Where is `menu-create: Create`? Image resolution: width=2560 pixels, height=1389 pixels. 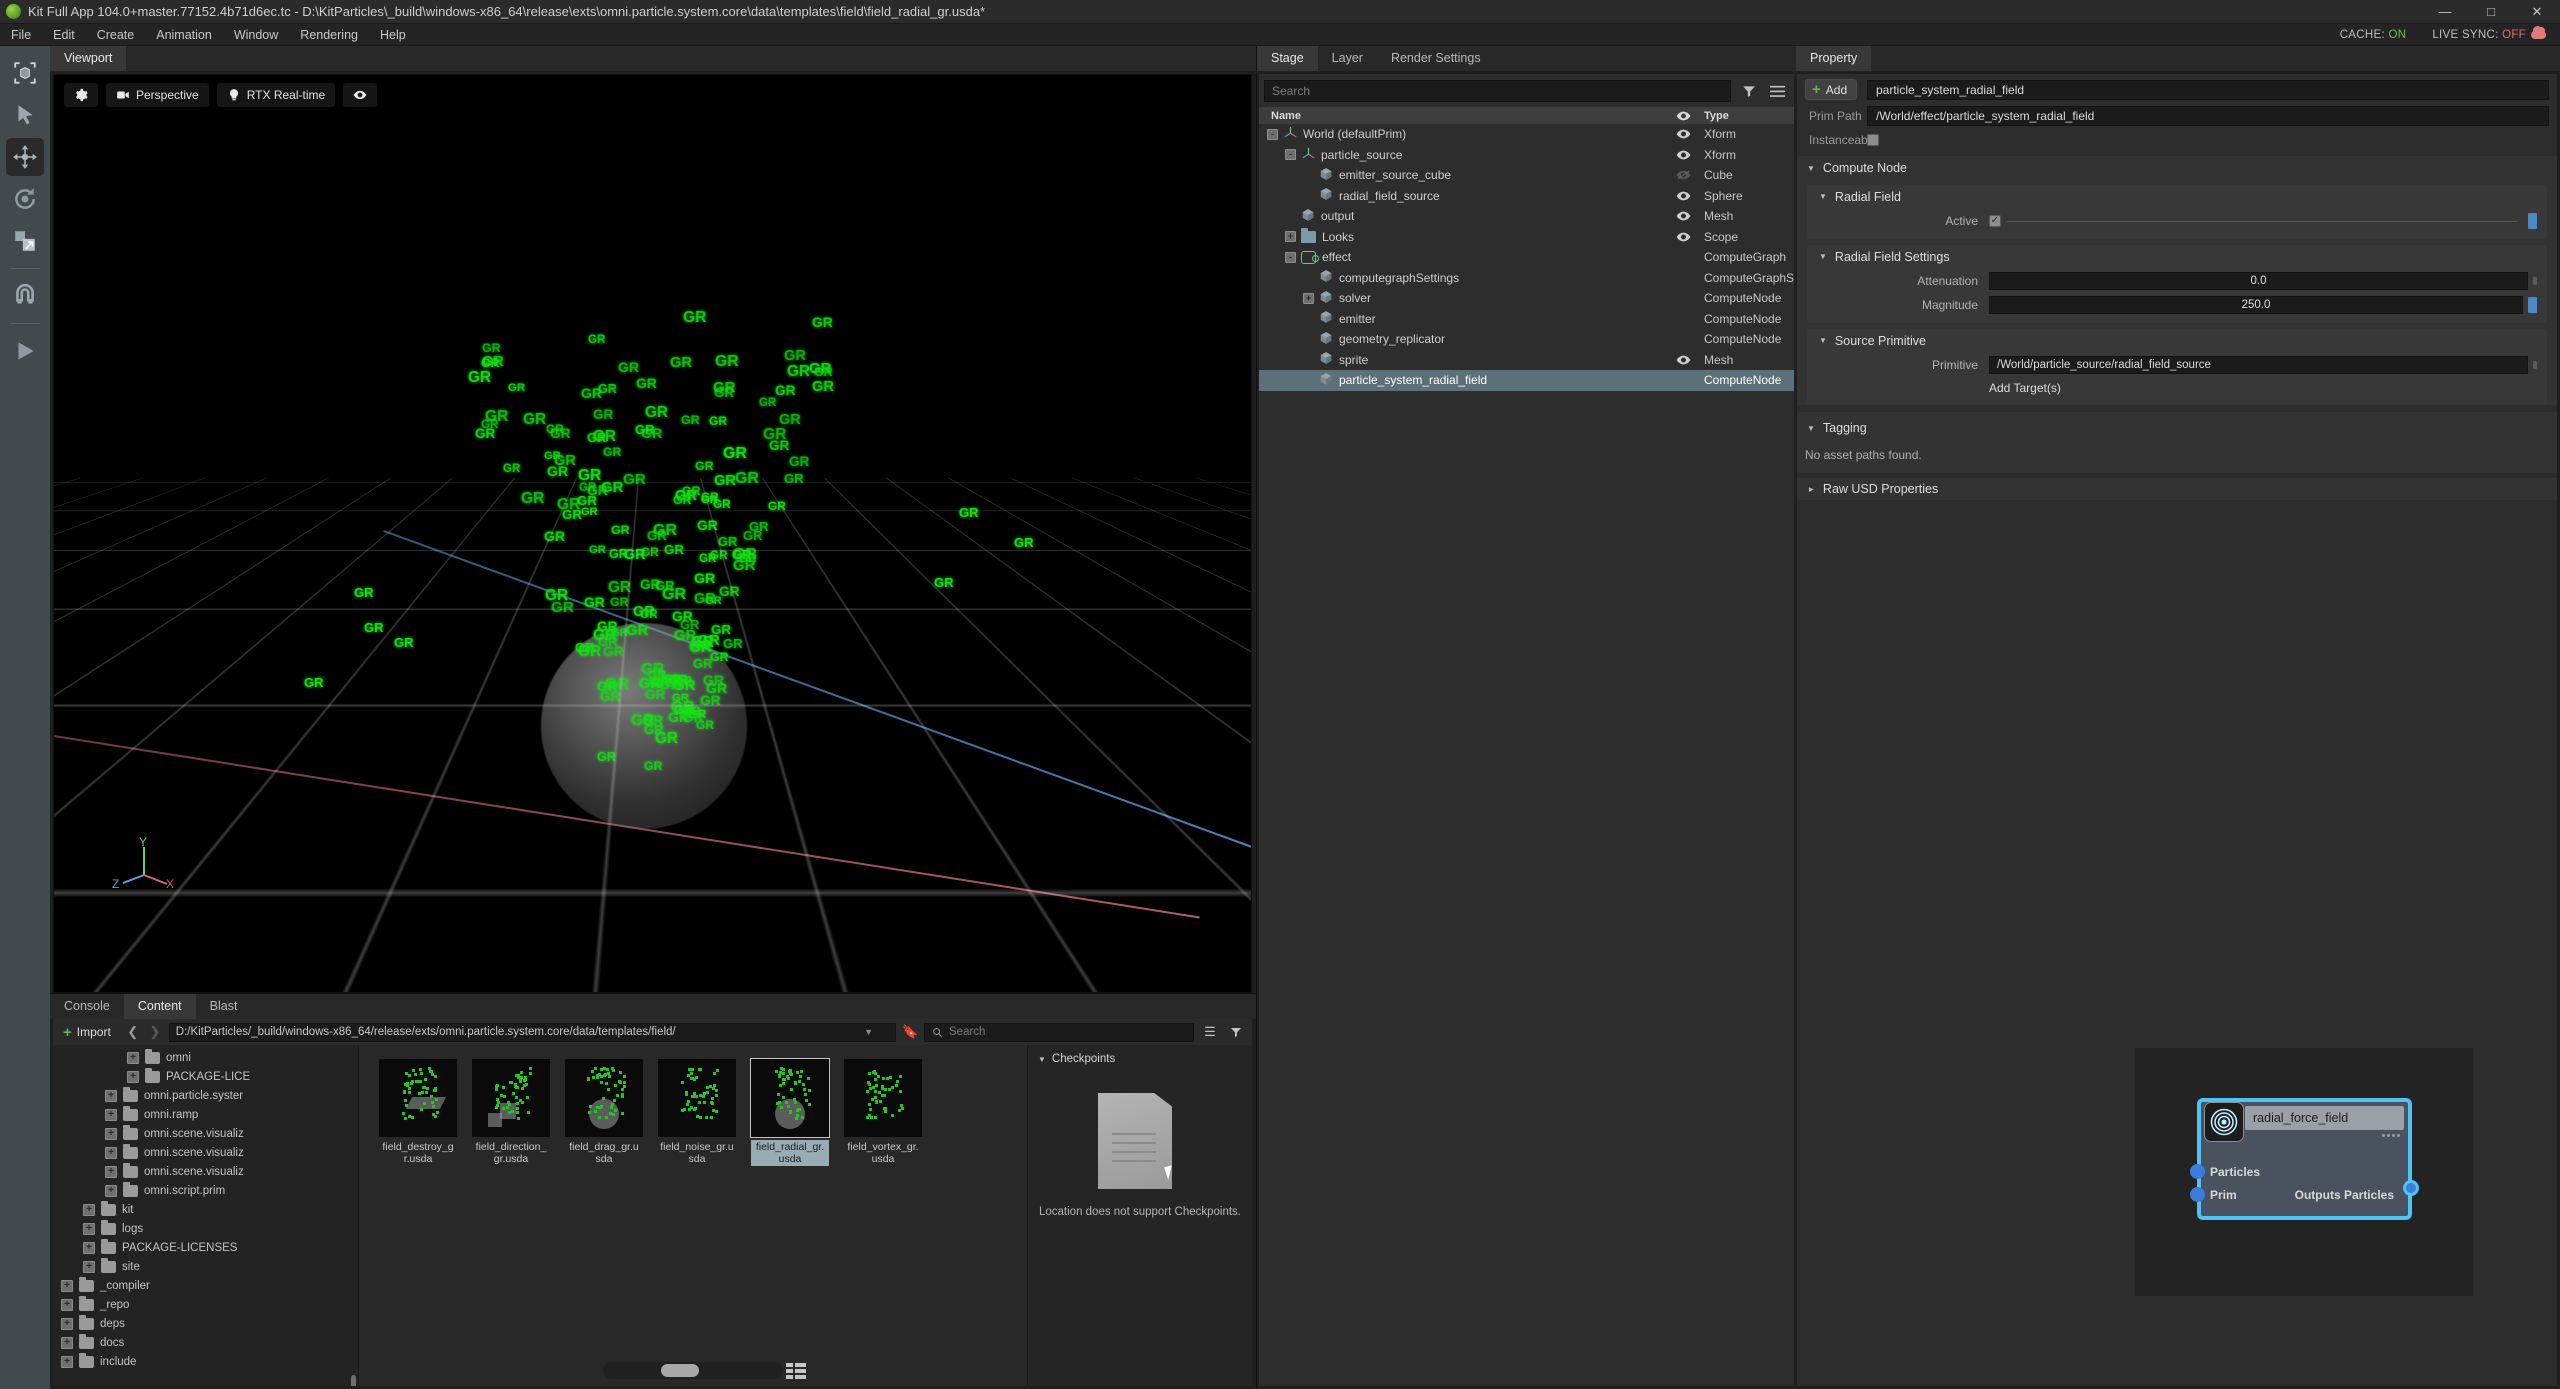
menu-create: Create is located at coordinates (116, 35).